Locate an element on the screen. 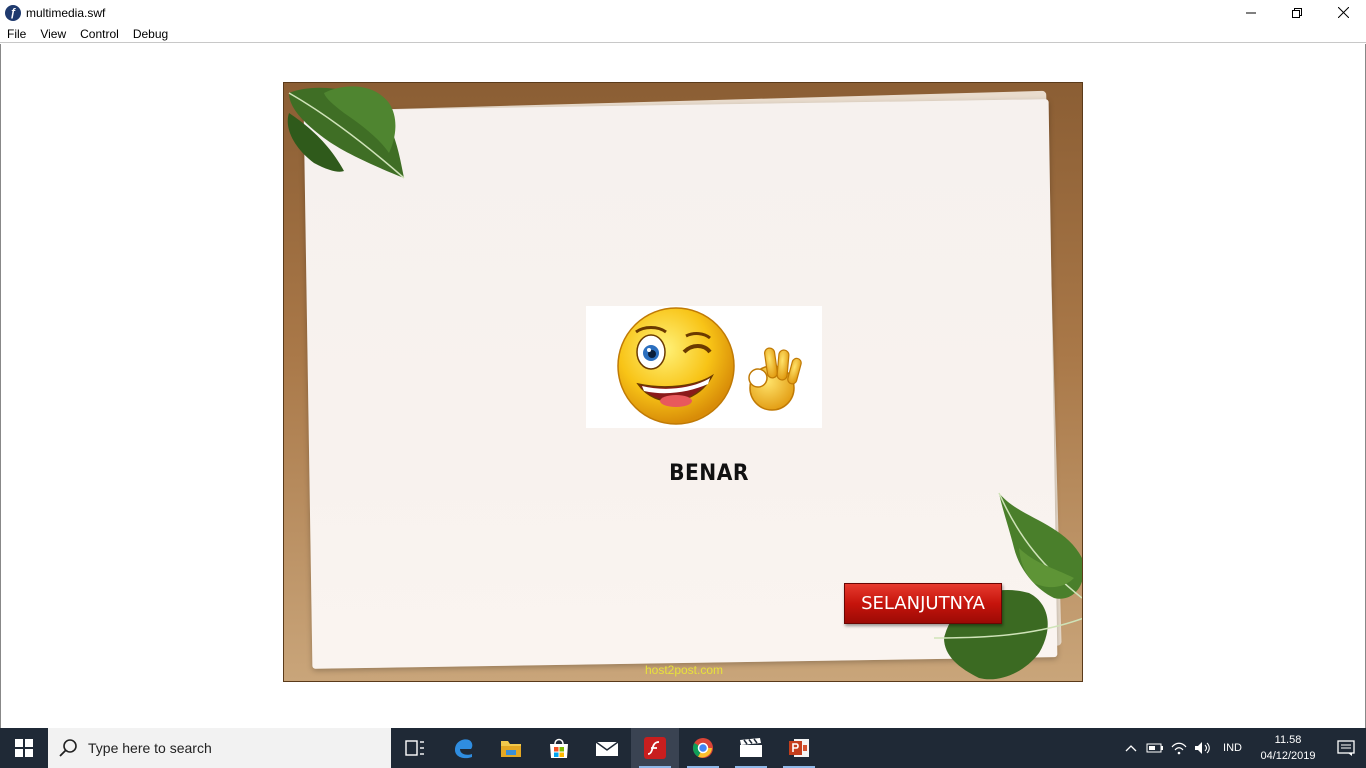 Image resolution: width=1366 pixels, height=768 pixels. action-center-button is located at coordinates (1346, 748).